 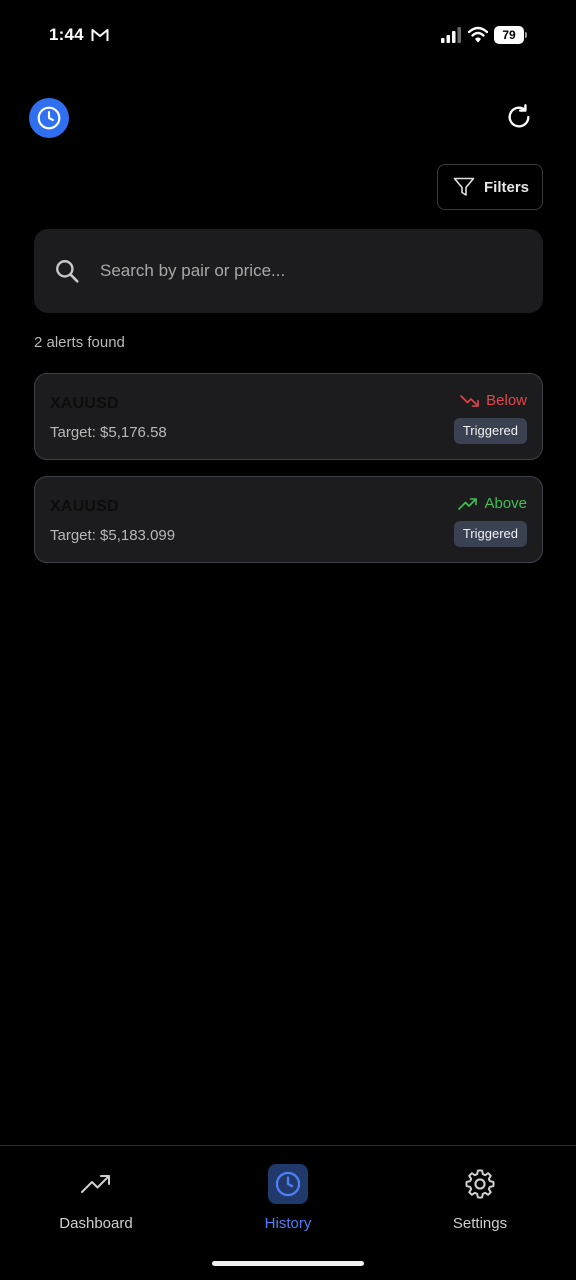 I want to click on refresh-icon, so click(x=519, y=116).